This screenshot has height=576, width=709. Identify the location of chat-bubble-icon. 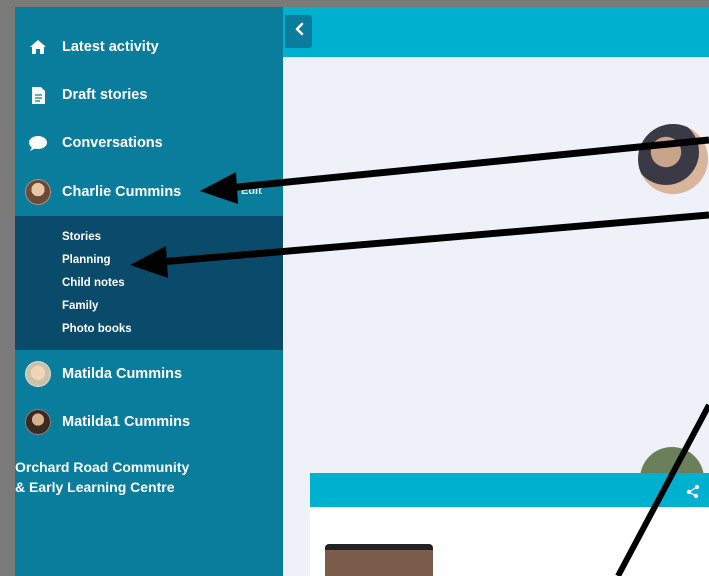
(38, 143).